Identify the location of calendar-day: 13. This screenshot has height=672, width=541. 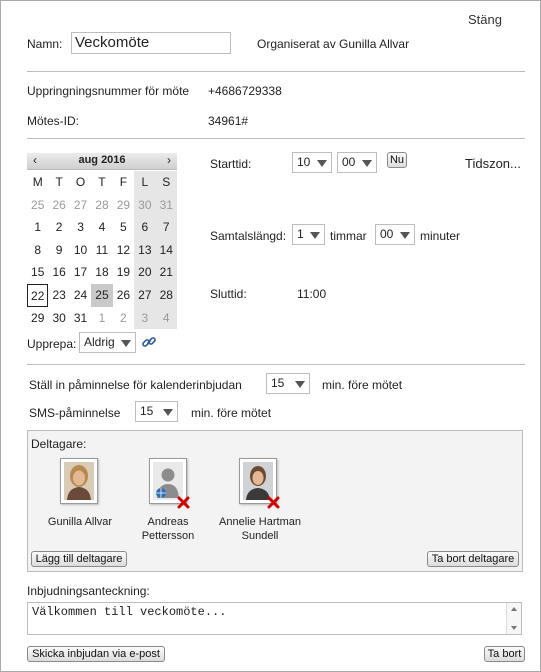
(145, 250).